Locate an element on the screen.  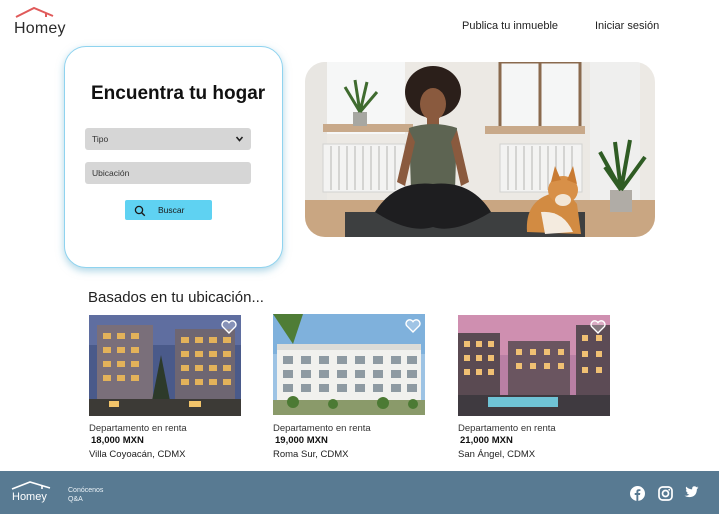
listing-price: 21,000 MXN is located at coordinates (486, 440).